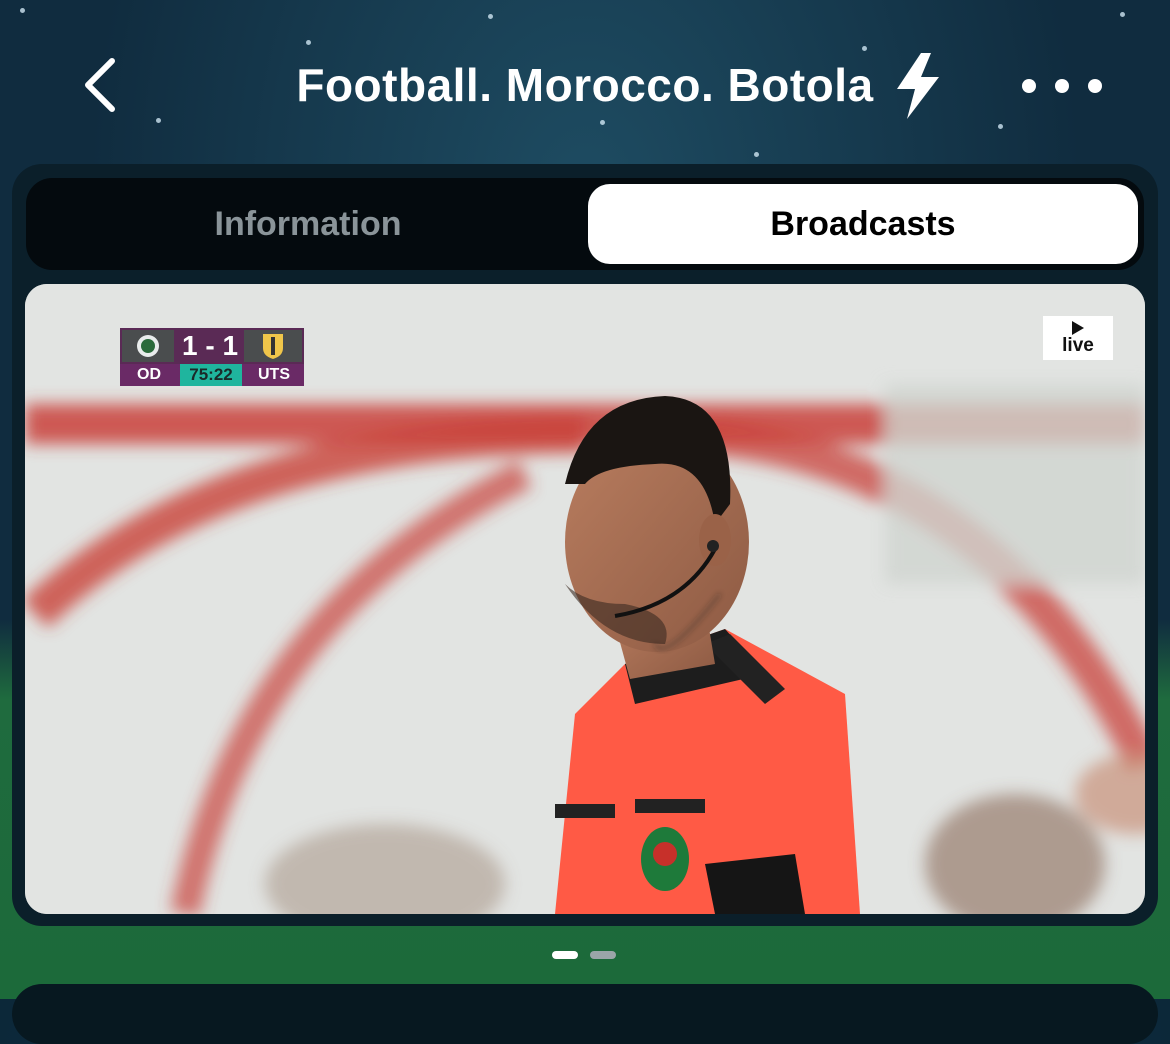  Describe the element at coordinates (1078, 328) in the screenshot. I see `play-icon` at that location.